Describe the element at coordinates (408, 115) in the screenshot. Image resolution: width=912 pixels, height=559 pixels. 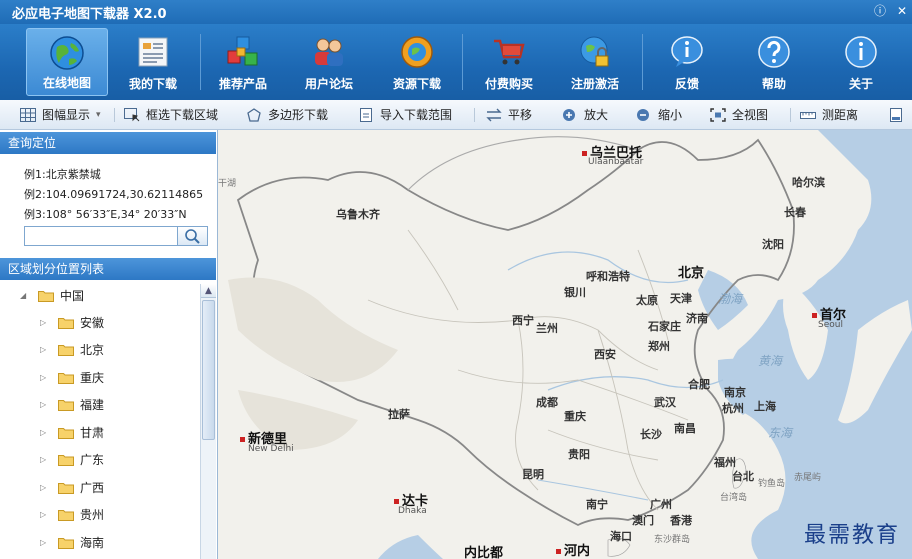
I see `import-range-button: 导入下载范围` at that location.